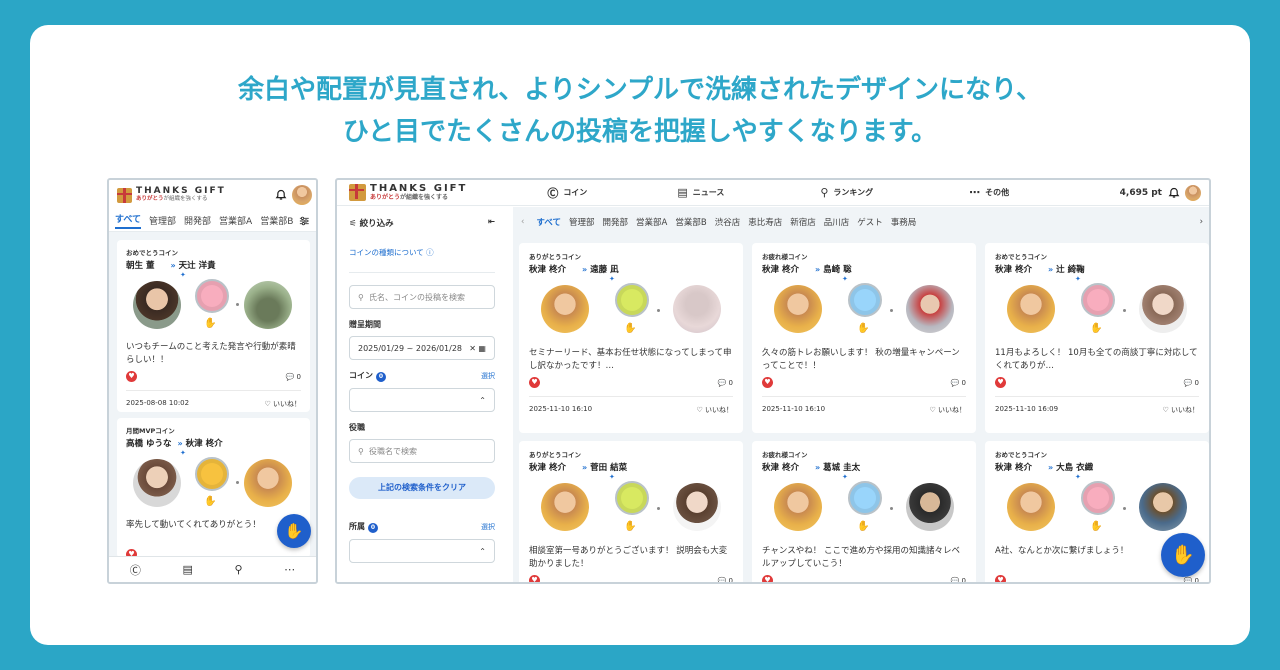 The image size is (1280, 670). I want to click on clear-filters-button: 上記の検索条件をクリア, so click(422, 488).